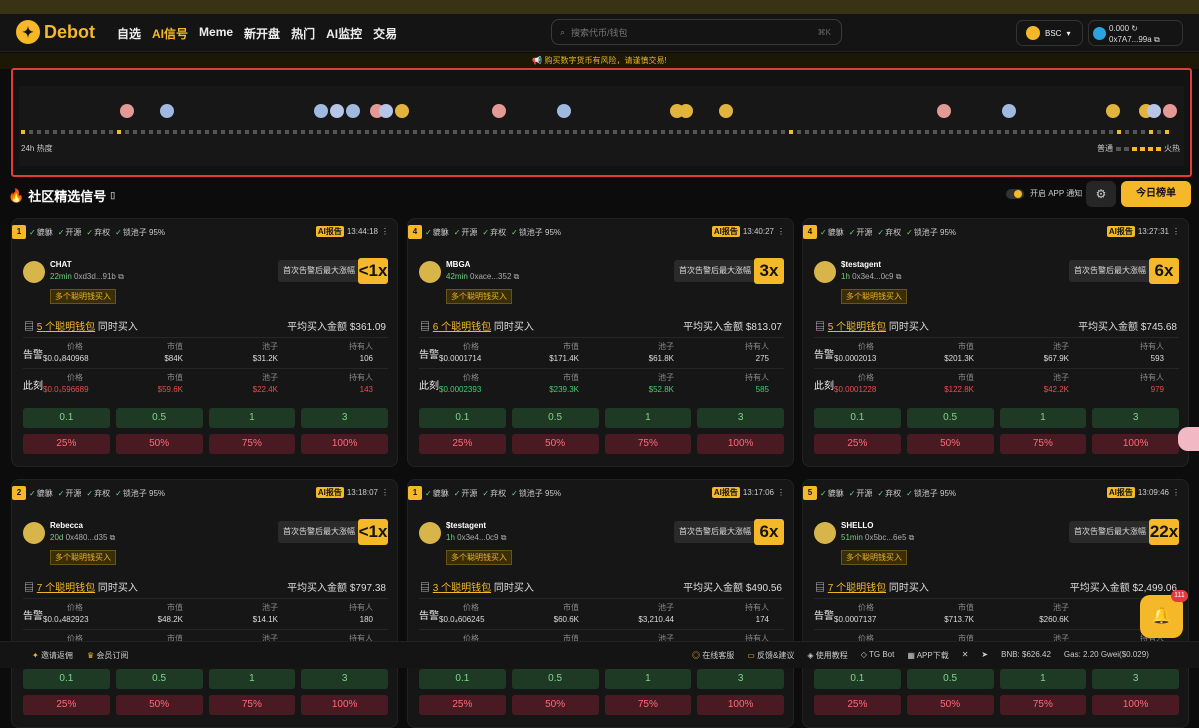 Image resolution: width=1199 pixels, height=728 pixels. I want to click on smart-wallets-link: 3 个聪明钱包, so click(462, 588).